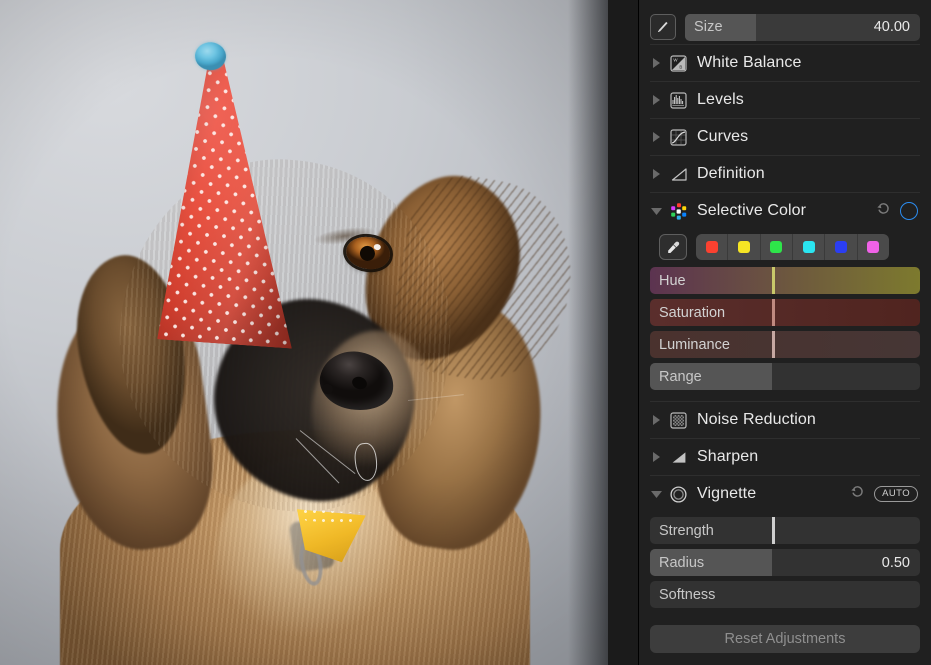 Image resolution: width=931 pixels, height=665 pixels. Describe the element at coordinates (675, 59) in the screenshot. I see `svg-text: W` at that location.